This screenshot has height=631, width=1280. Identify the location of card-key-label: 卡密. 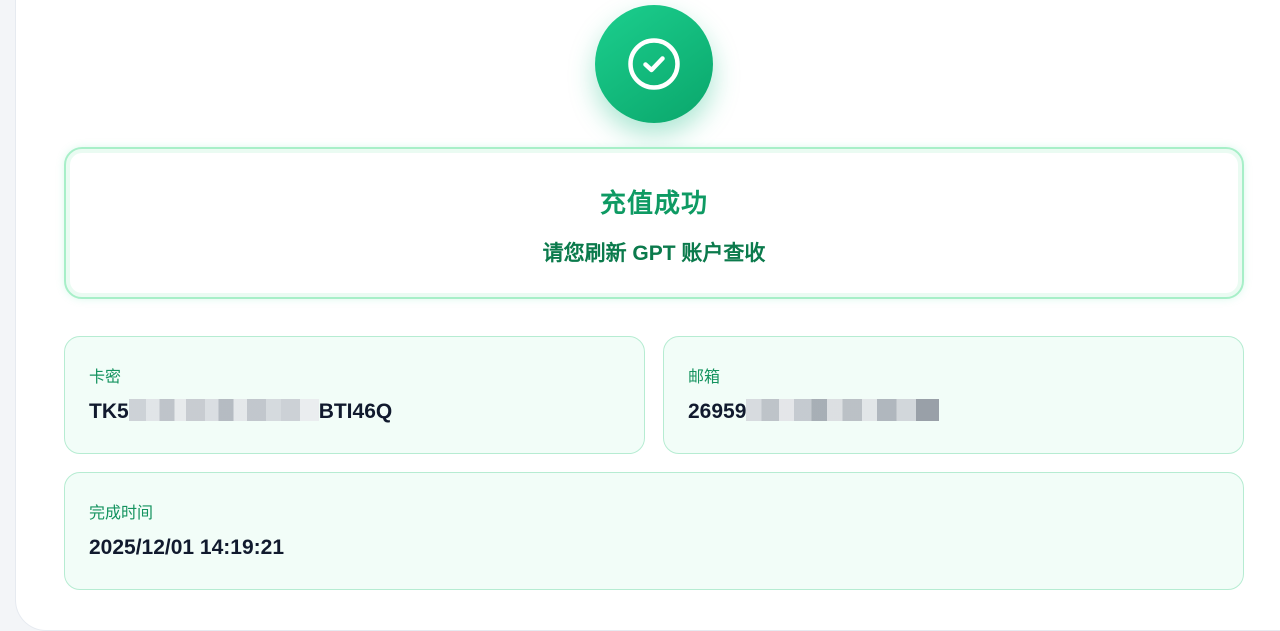
(105, 377).